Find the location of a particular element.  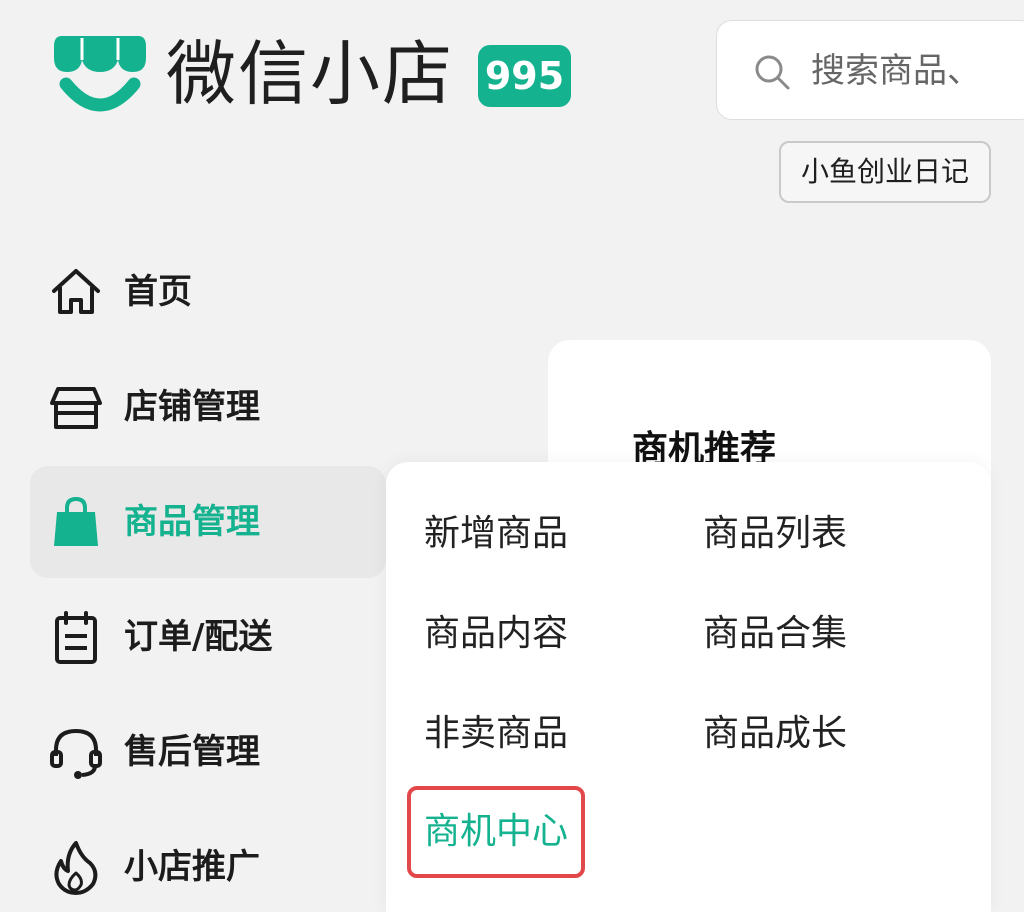

search-placeholder: 搜索商品、 is located at coordinates (896, 71).